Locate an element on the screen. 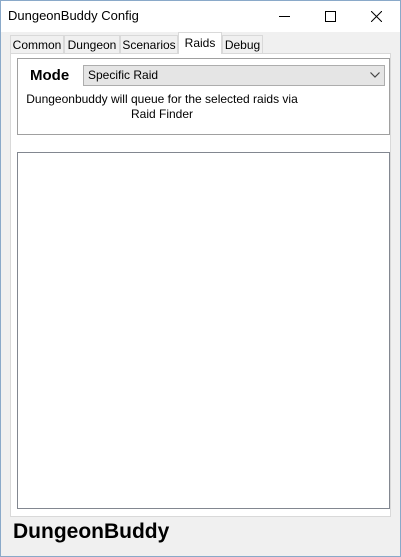 The image size is (401, 557). mode-dropdown: Specific Raid is located at coordinates (234, 75).